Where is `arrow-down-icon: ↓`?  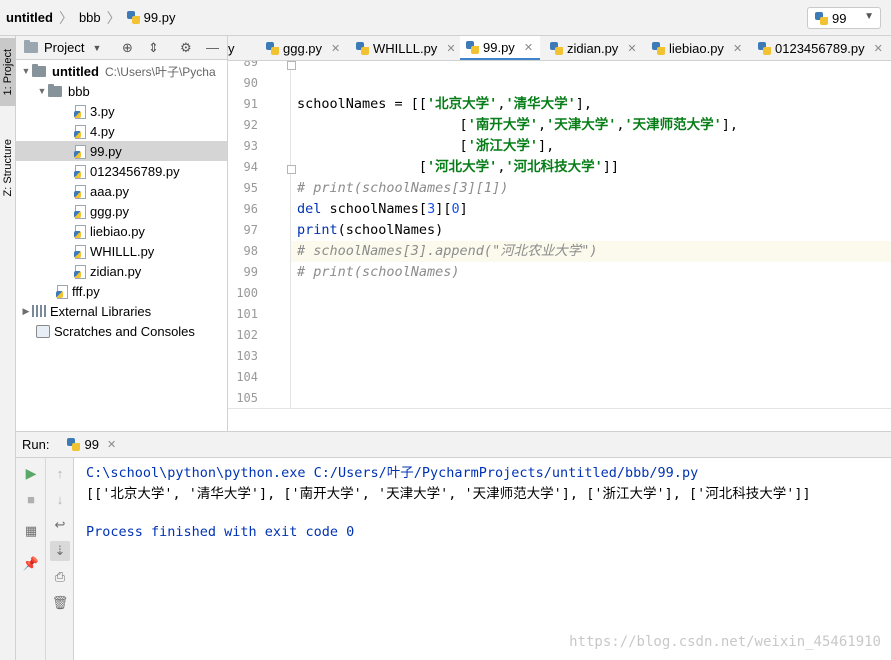 arrow-down-icon: ↓ is located at coordinates (60, 499).